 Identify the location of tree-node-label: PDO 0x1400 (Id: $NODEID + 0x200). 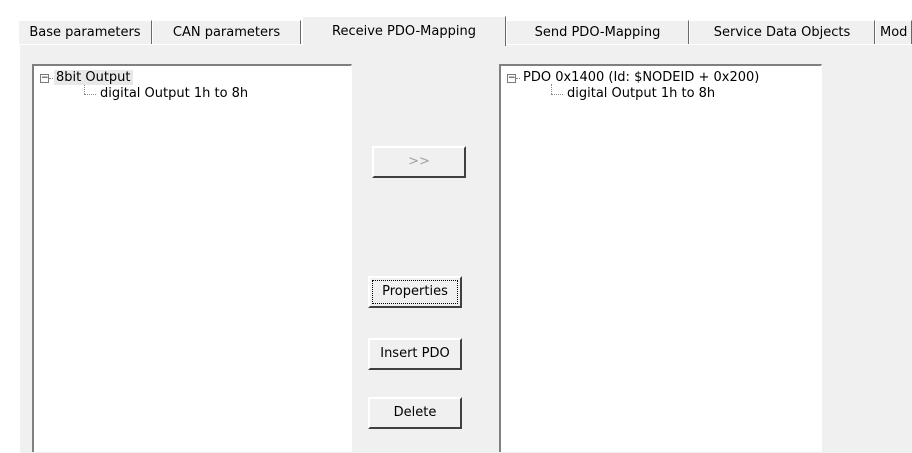
(641, 77).